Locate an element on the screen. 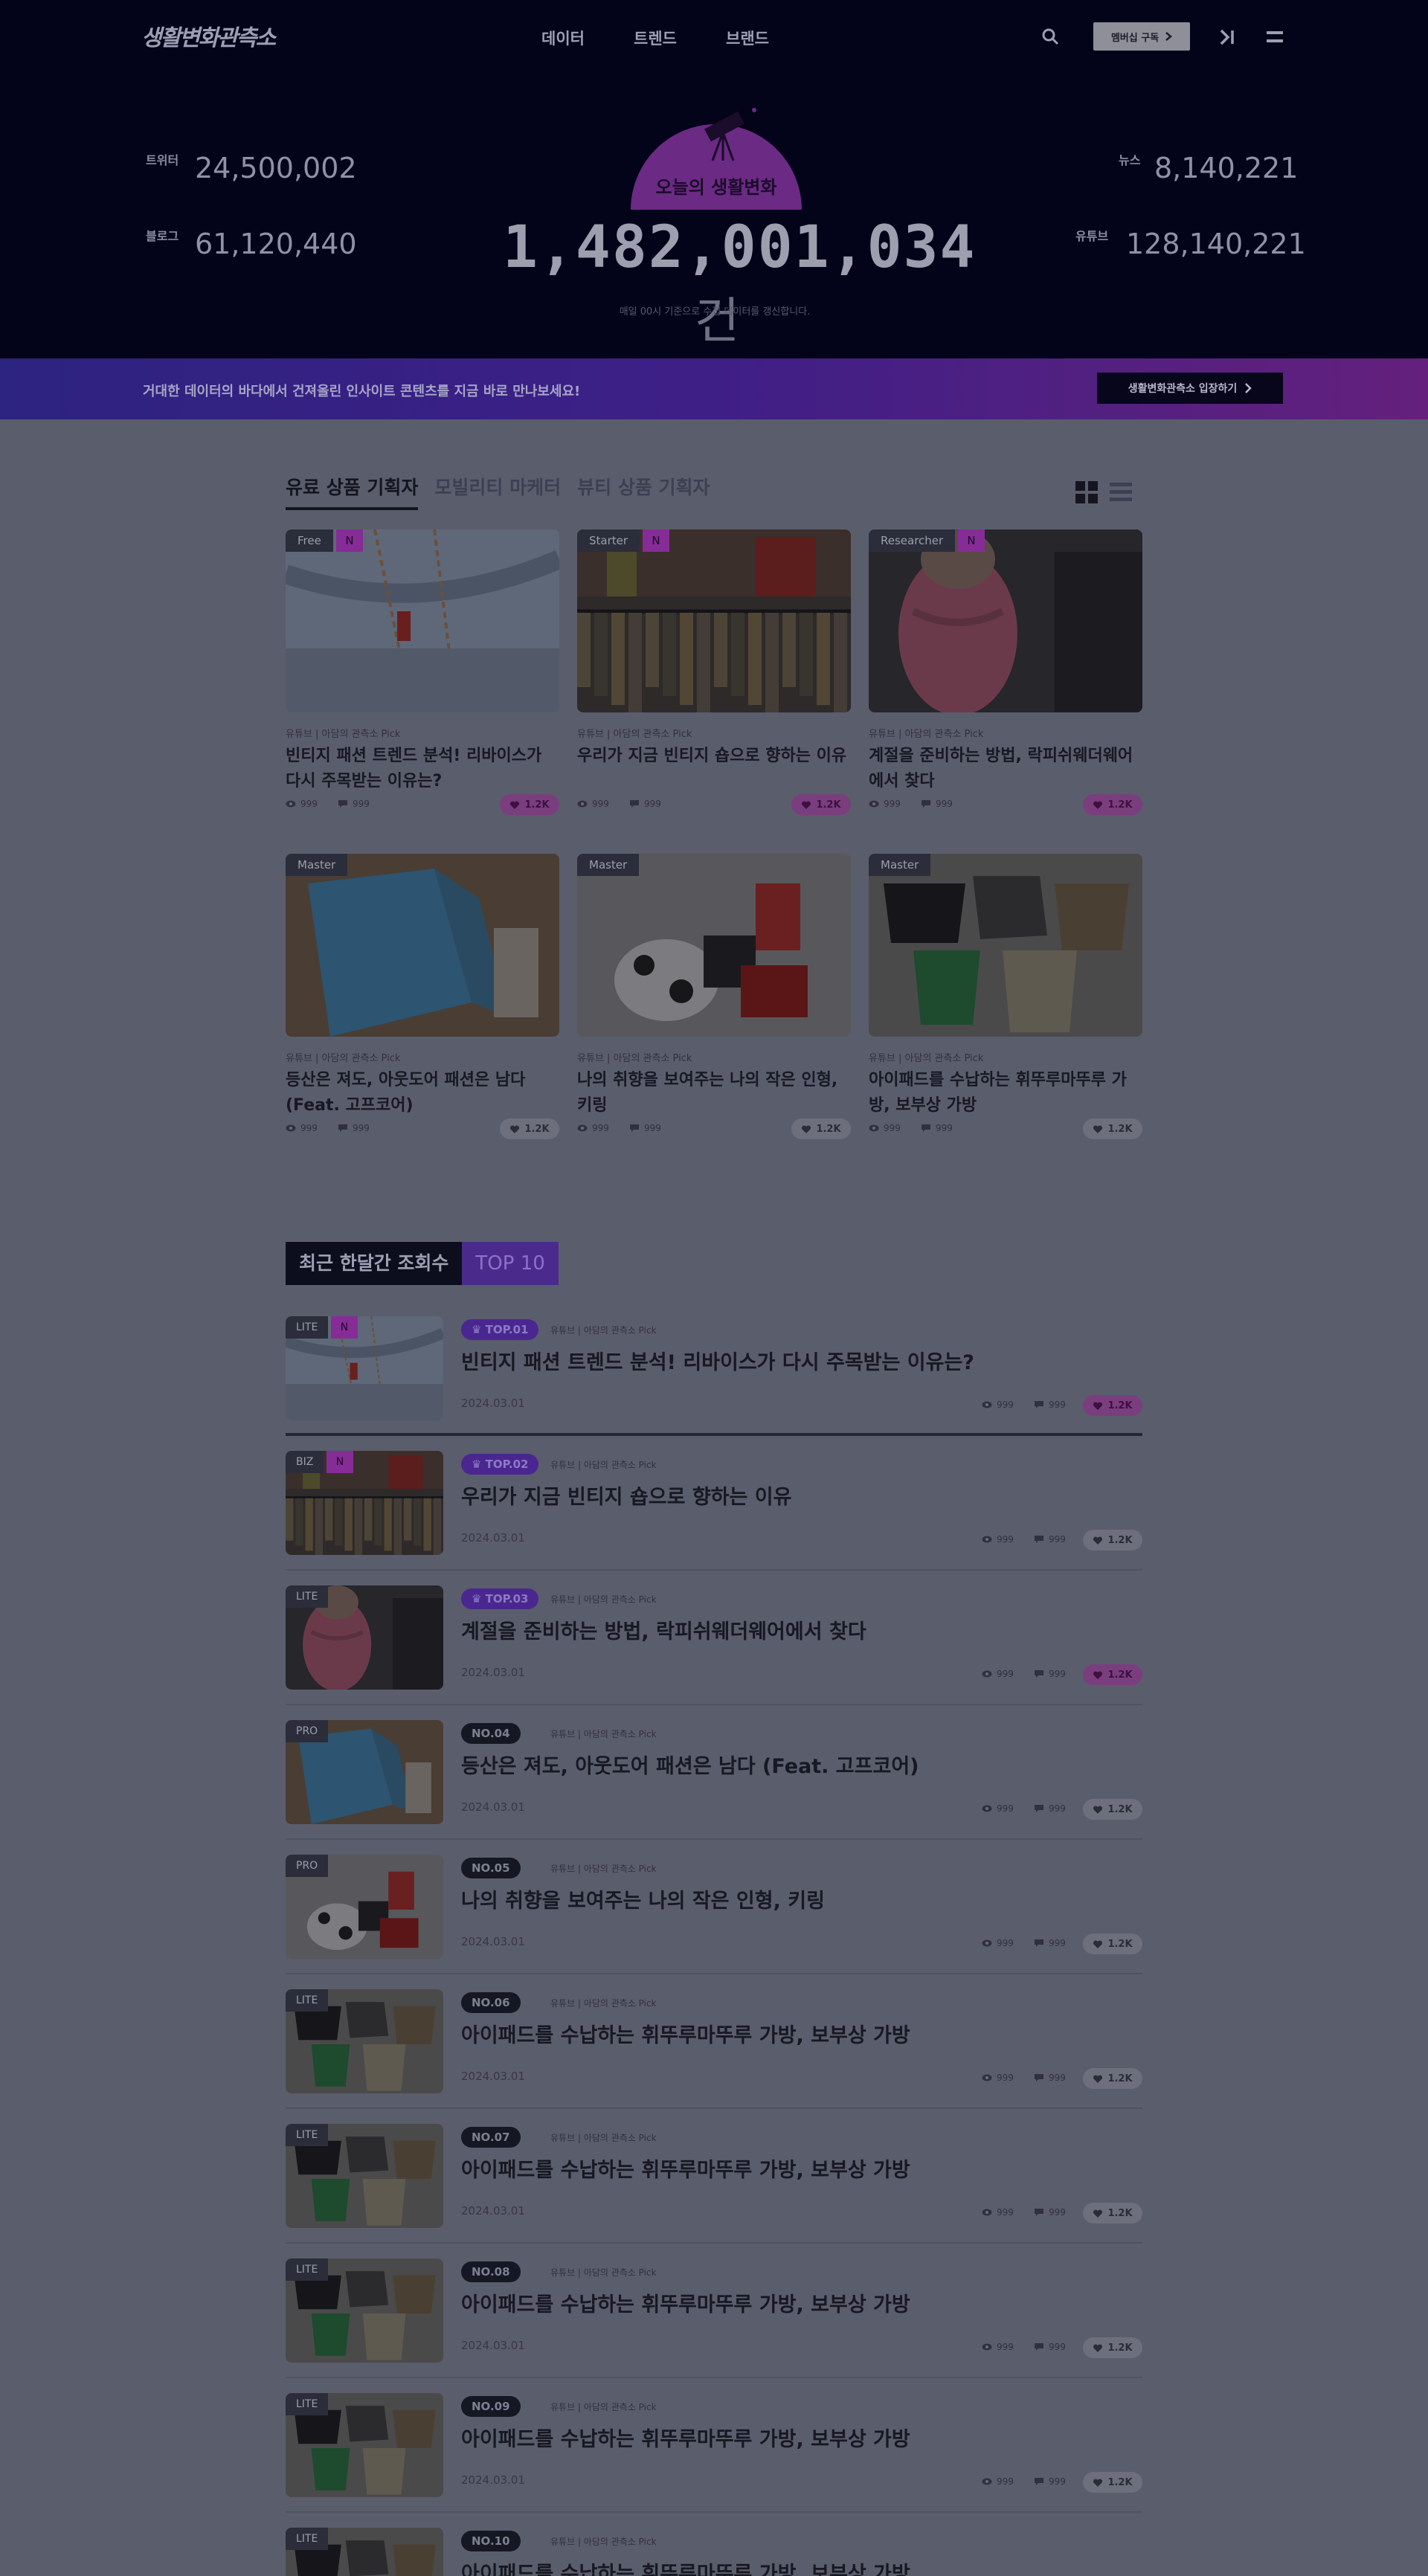 This screenshot has width=1428, height=2576. card-thumbnail: Starter N is located at coordinates (714, 620).